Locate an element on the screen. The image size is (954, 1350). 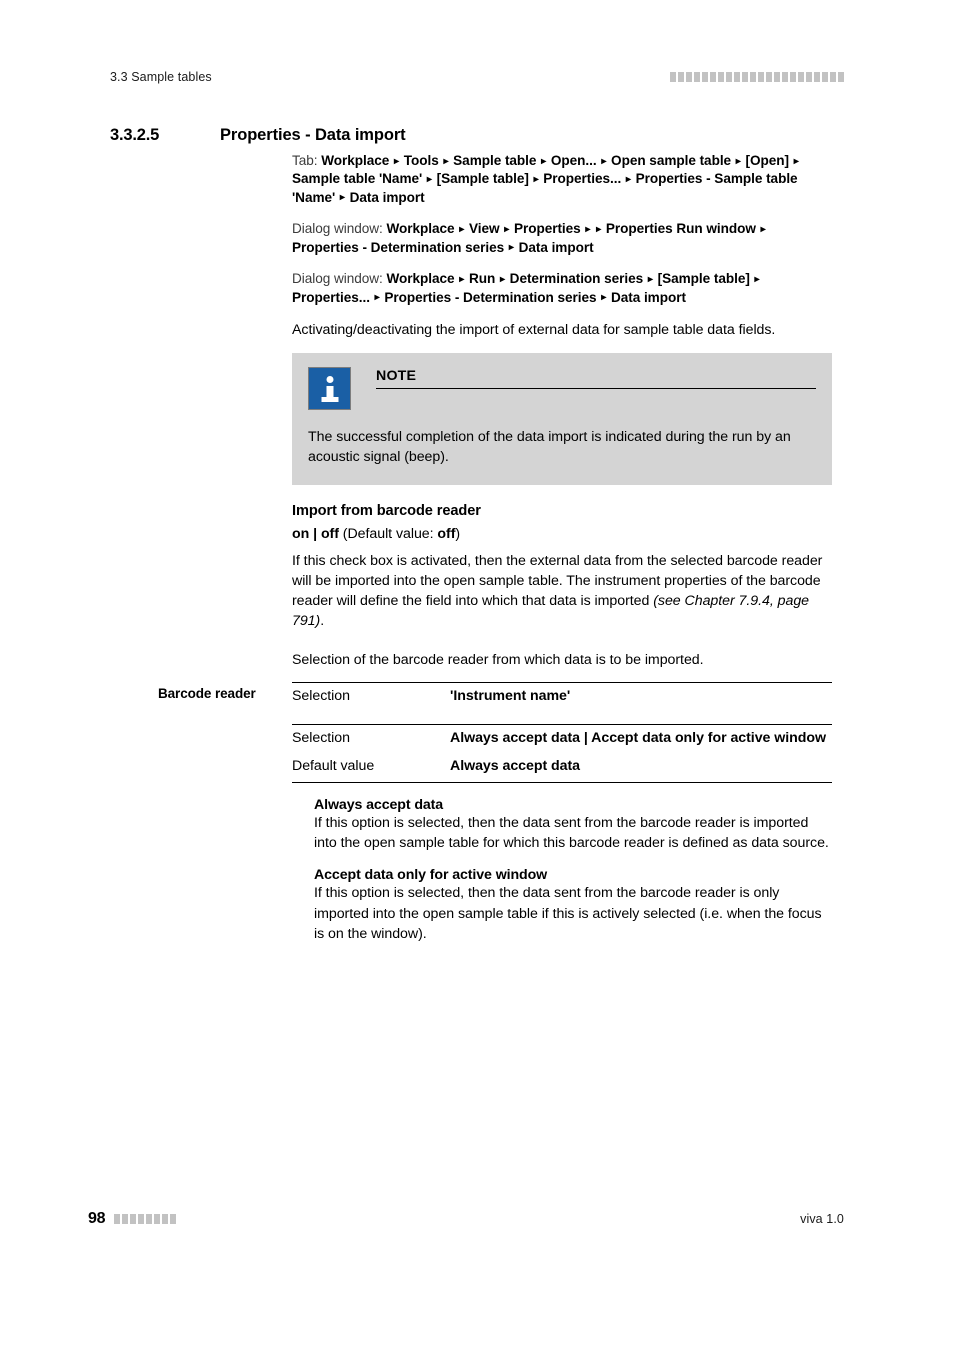
import-value-off: off is located at coordinates (329, 534).